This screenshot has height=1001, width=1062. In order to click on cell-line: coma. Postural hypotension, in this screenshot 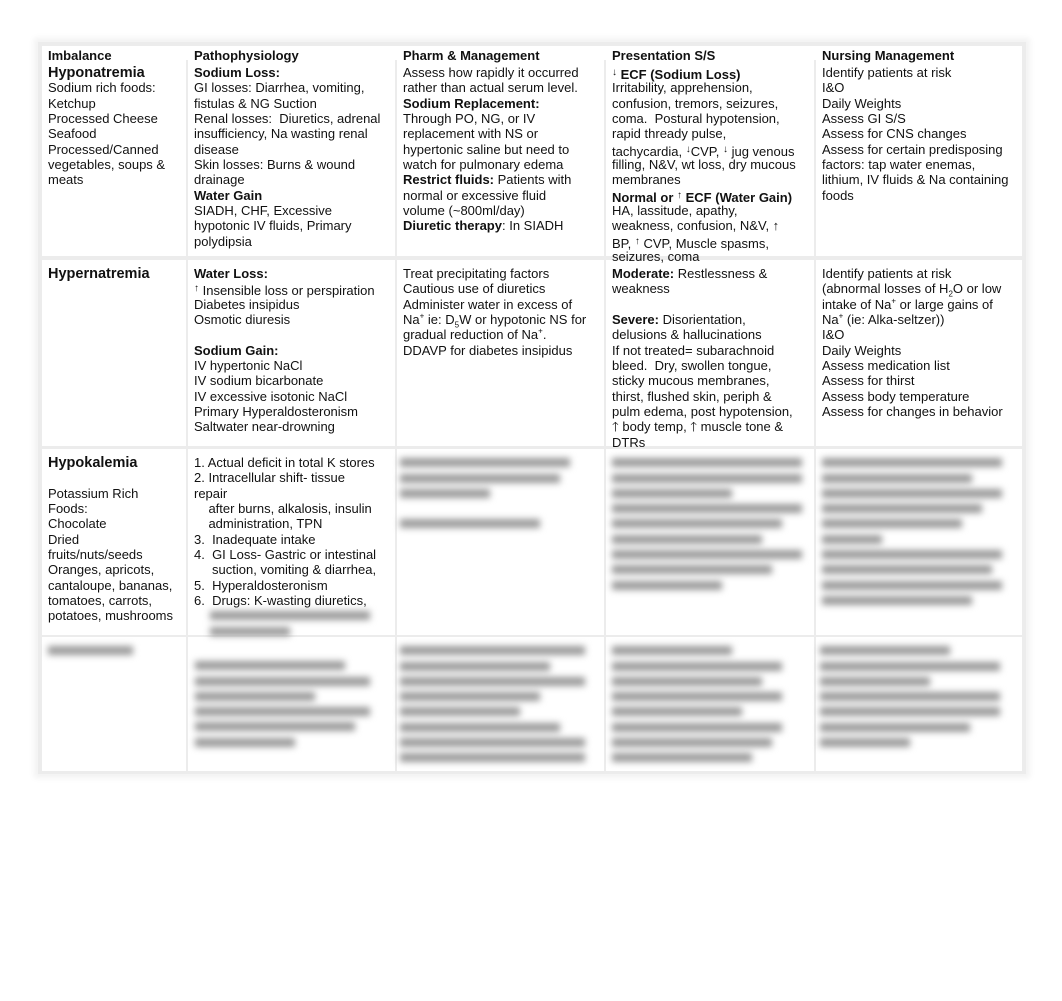, I will do `click(696, 119)`.